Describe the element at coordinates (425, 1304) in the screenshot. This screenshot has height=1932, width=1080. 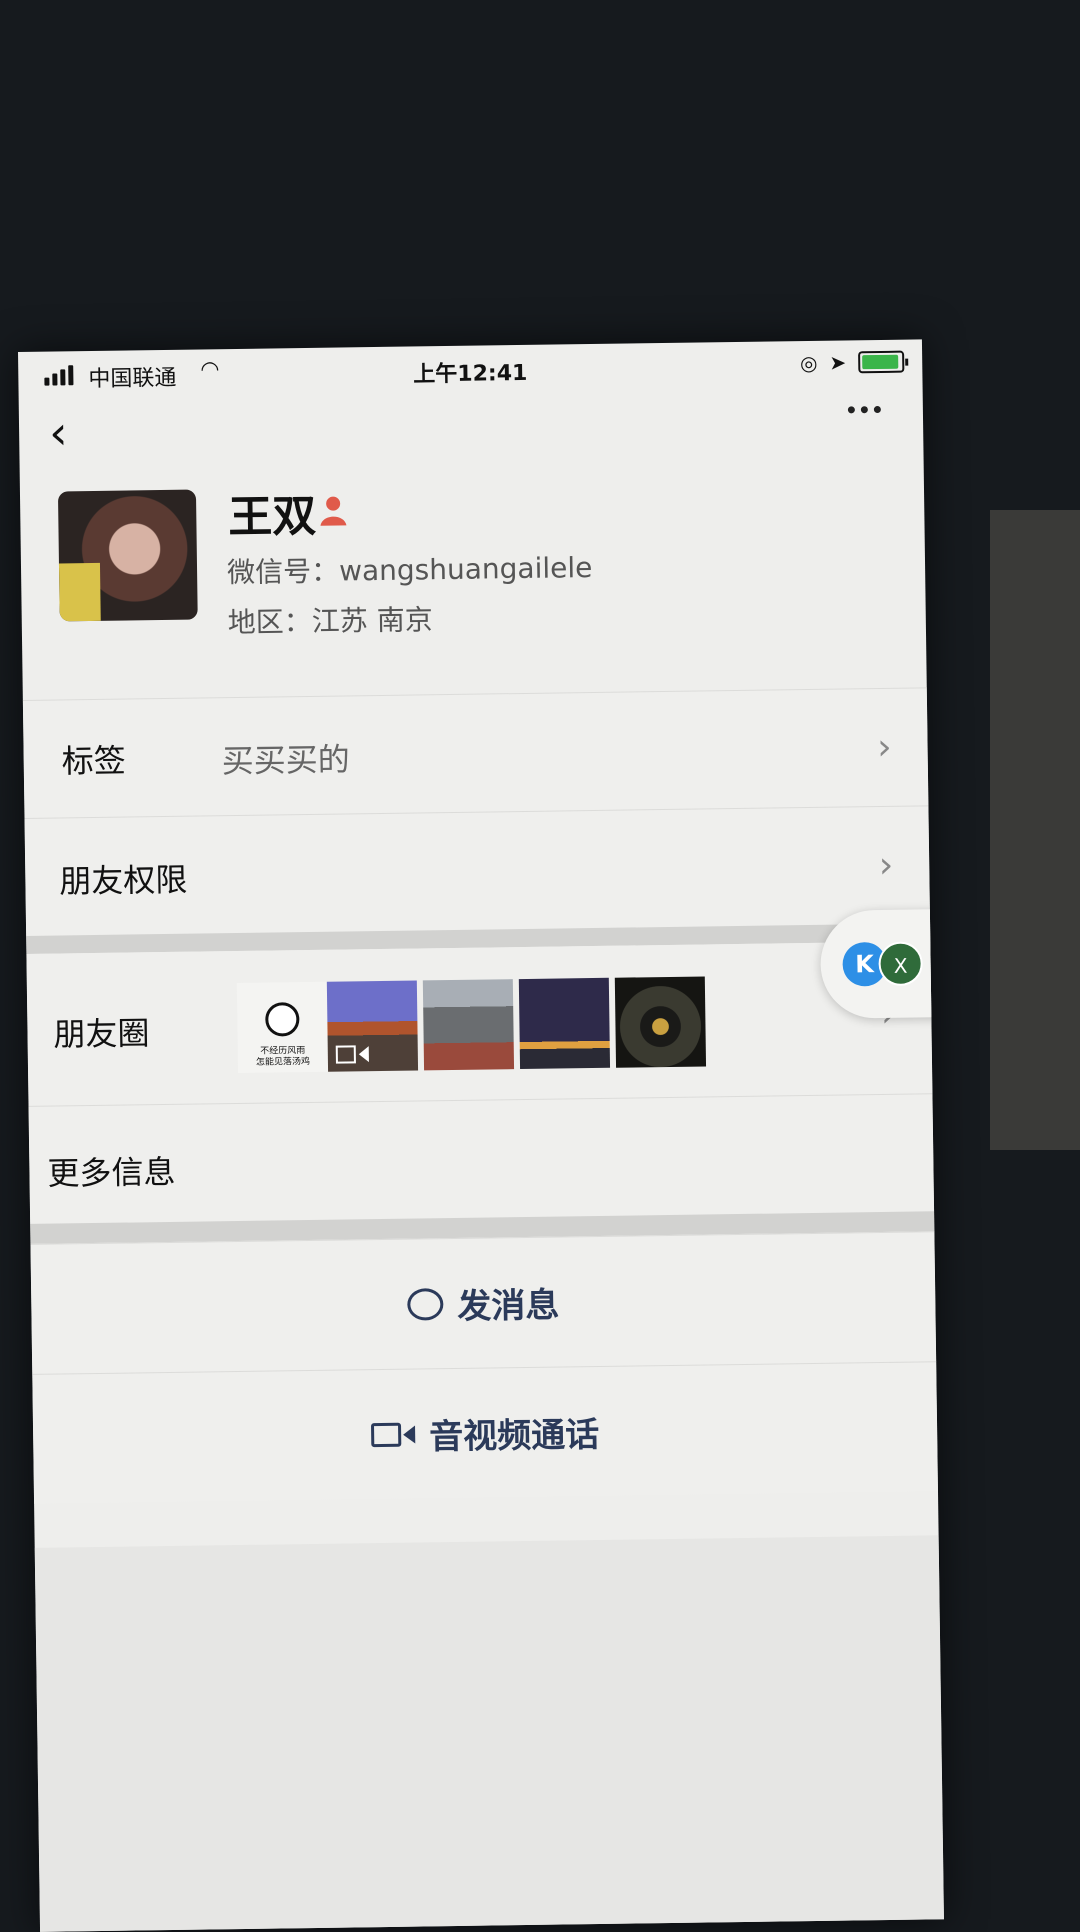
I see `chat-bubble-icon` at that location.